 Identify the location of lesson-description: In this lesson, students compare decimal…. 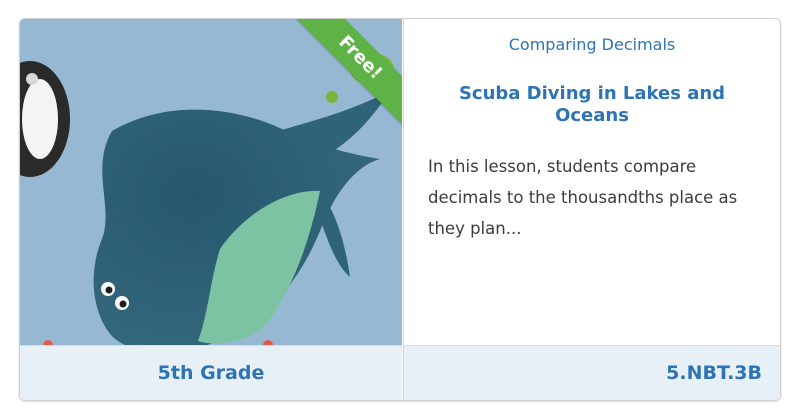
(583, 197).